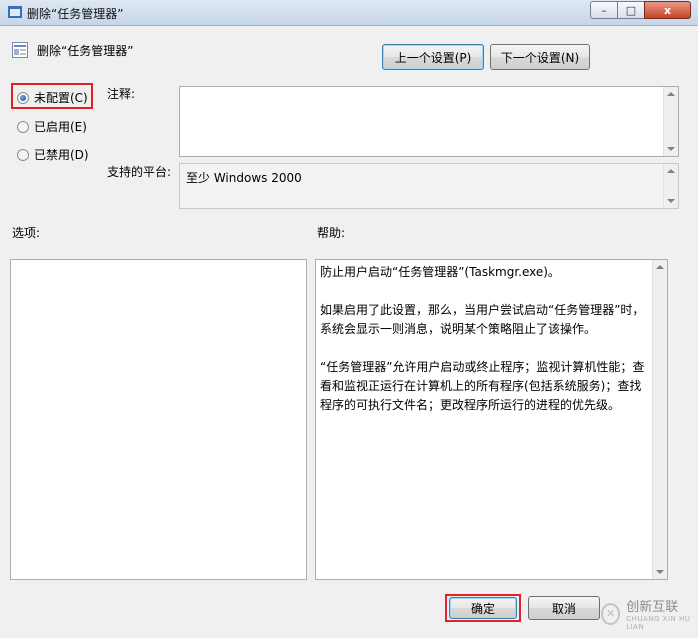 This screenshot has width=698, height=638. What do you see at coordinates (652, 607) in the screenshot?
I see `watermark-text: 创新互联` at bounding box center [652, 607].